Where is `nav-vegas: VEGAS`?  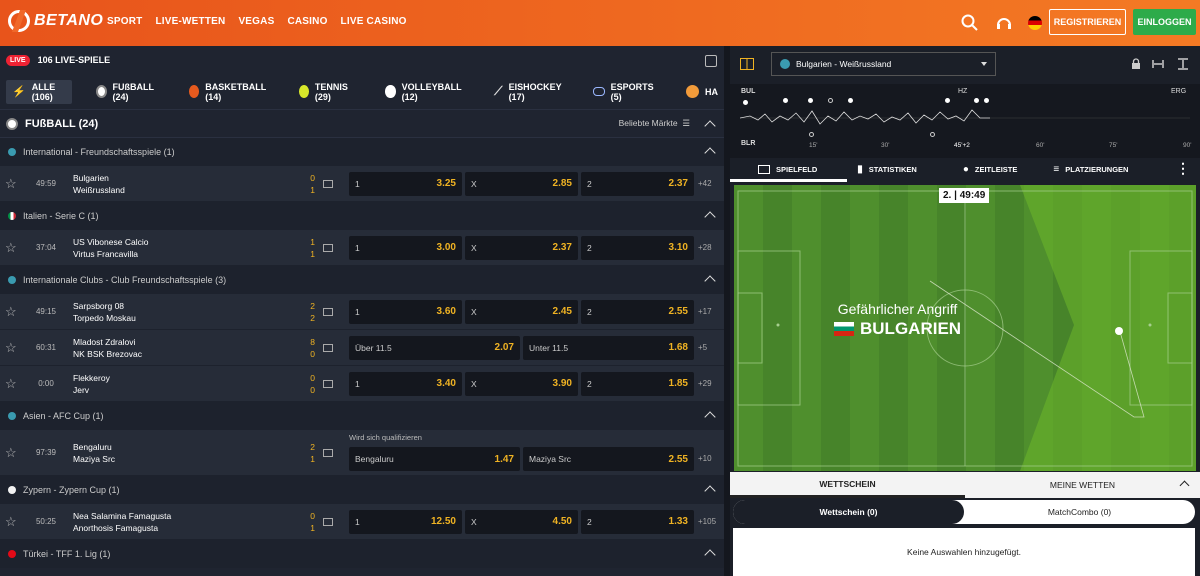 nav-vegas: VEGAS is located at coordinates (256, 21).